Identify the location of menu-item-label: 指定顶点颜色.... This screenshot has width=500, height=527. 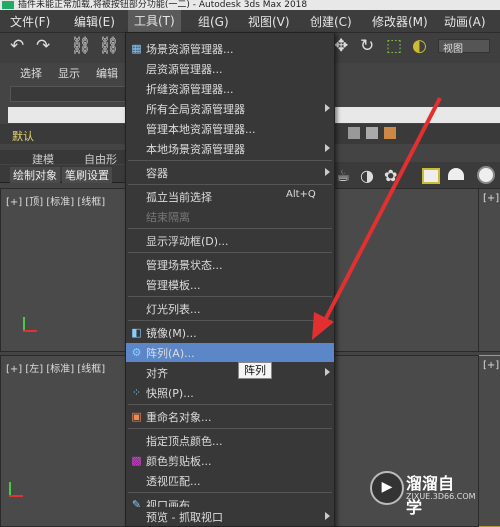
(184, 441).